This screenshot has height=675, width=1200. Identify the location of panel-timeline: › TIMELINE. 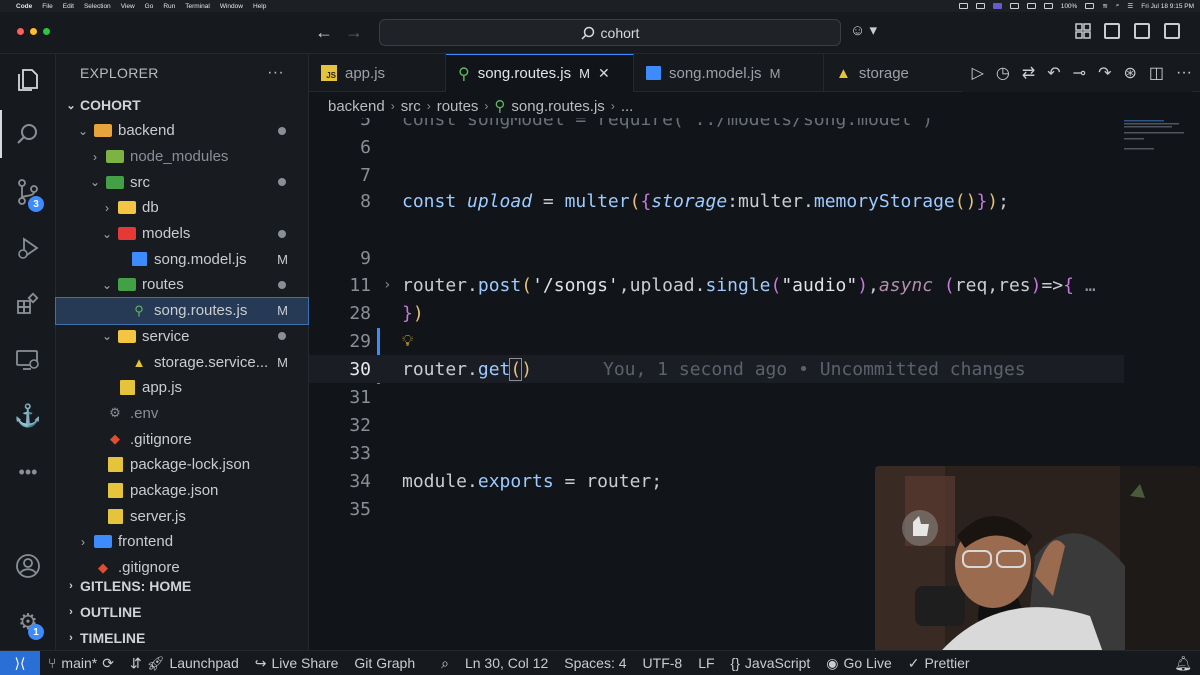
(182, 638).